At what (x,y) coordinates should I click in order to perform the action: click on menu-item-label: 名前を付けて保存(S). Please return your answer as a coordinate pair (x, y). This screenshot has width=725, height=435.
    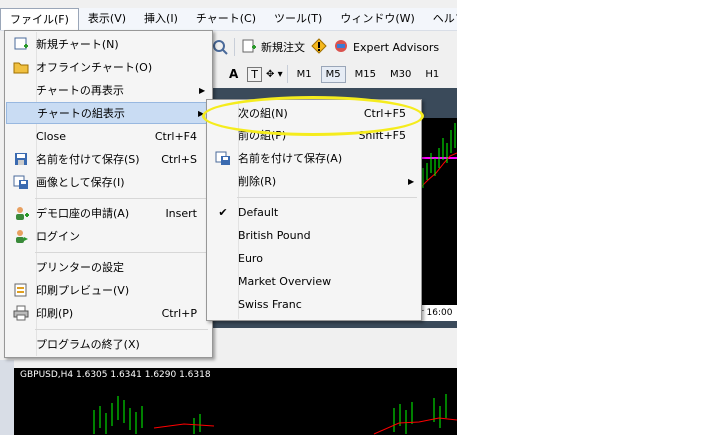
    Looking at the image, I should click on (88, 159).